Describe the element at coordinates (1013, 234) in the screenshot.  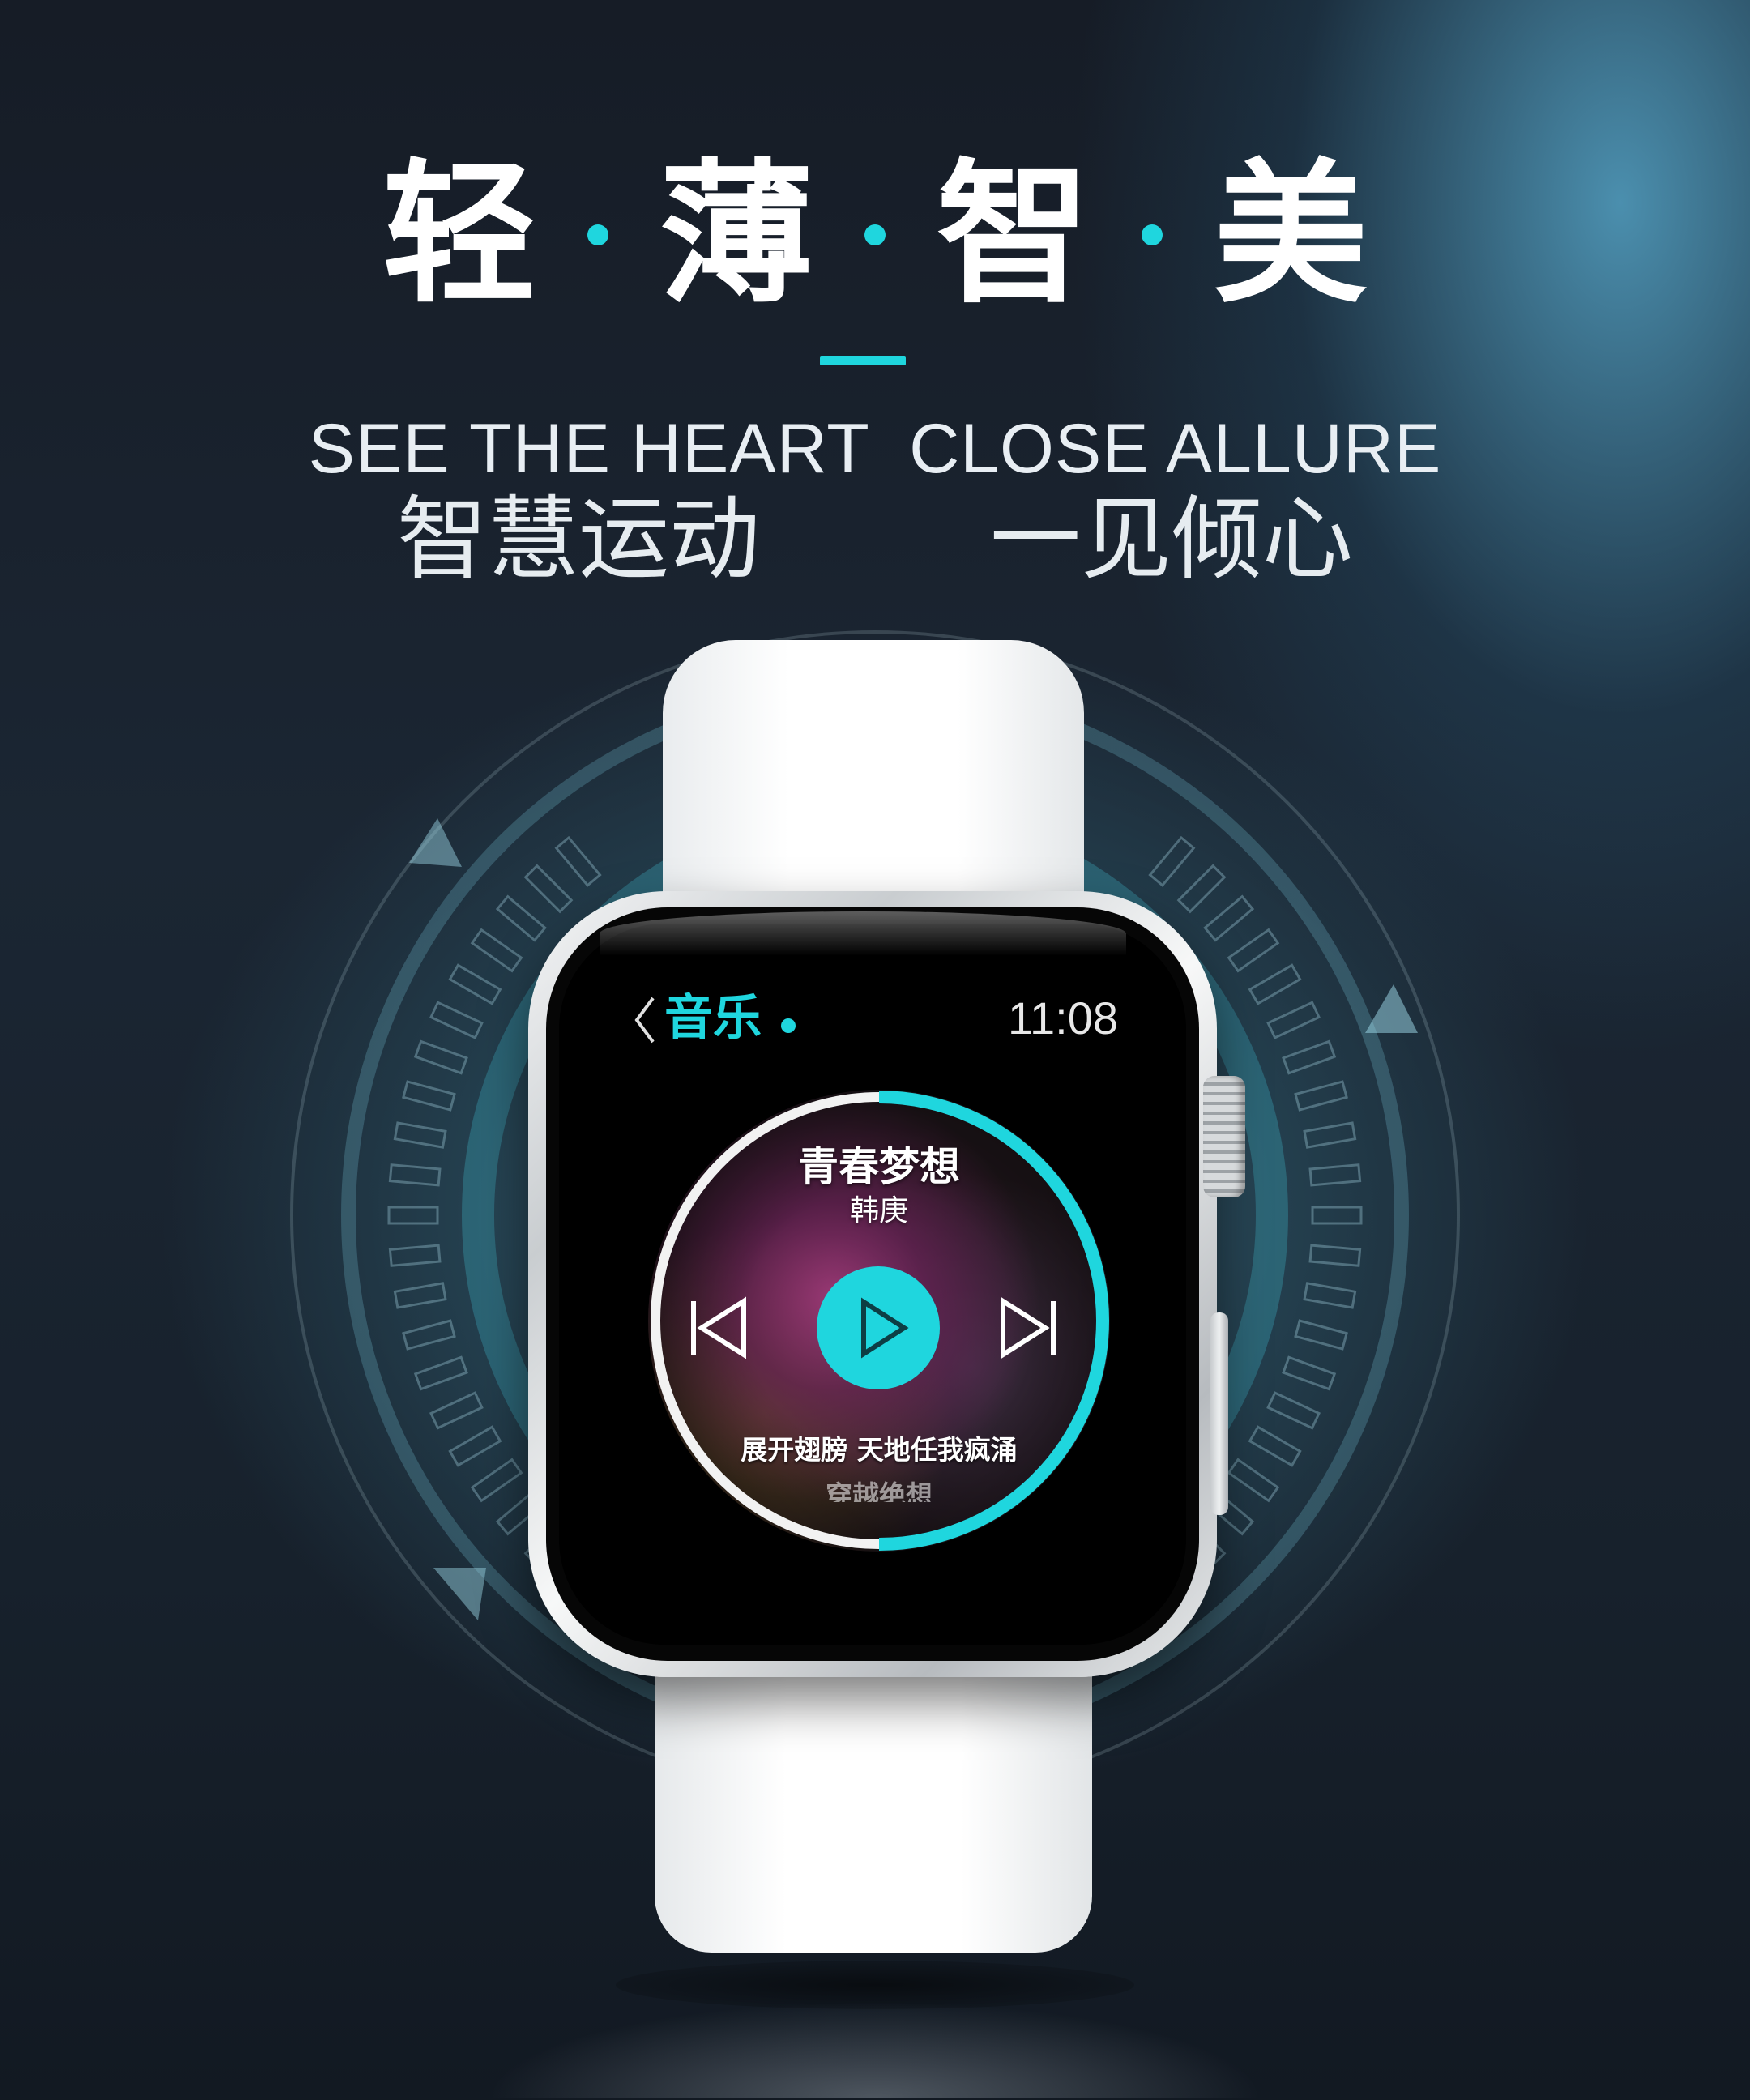
I see `headline-char-3: 智` at that location.